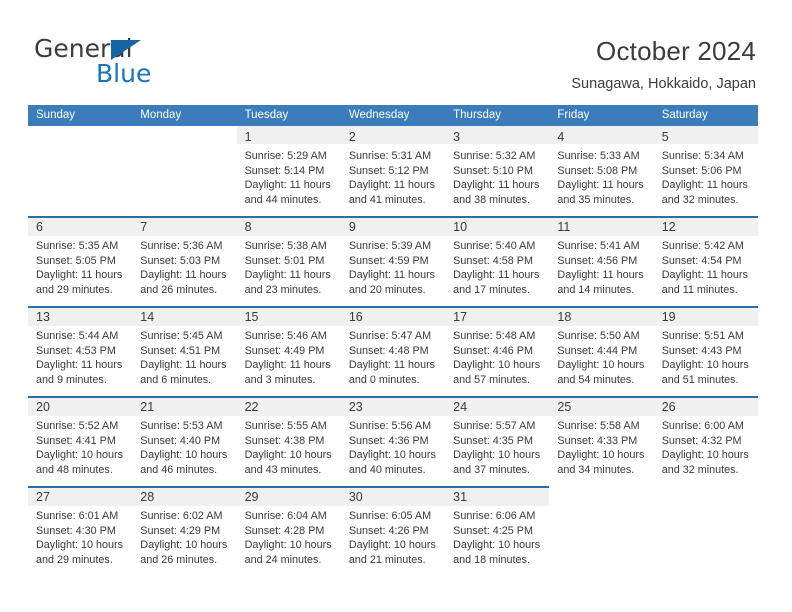 The image size is (792, 612). I want to click on sunrise-text: Sunrise: 5:42 AM, so click(702, 246).